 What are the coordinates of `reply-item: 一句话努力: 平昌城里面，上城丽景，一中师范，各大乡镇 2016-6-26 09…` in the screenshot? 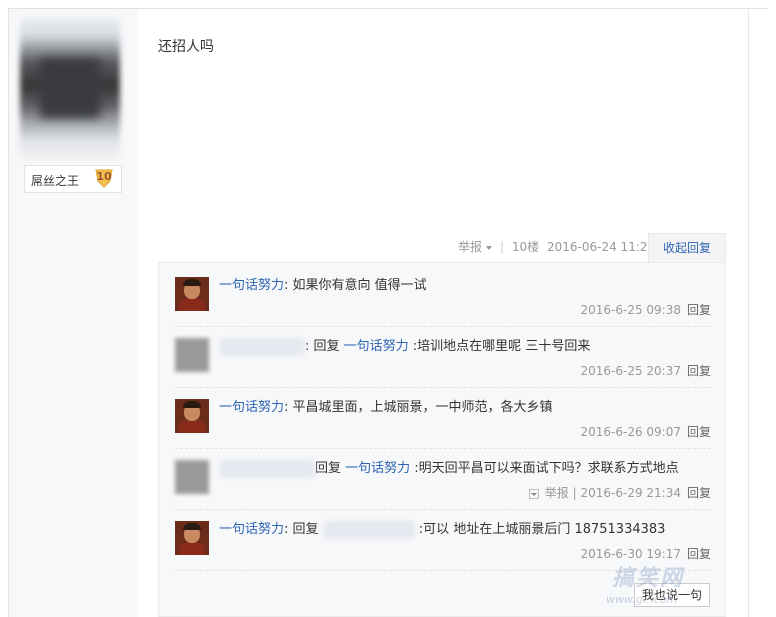 It's located at (443, 422).